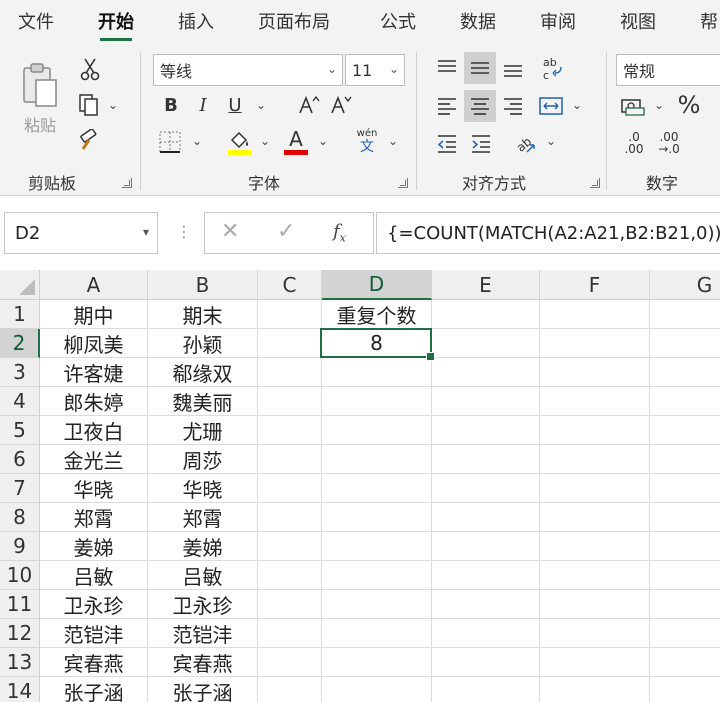  Describe the element at coordinates (290, 343) in the screenshot. I see `cell-c2` at that location.